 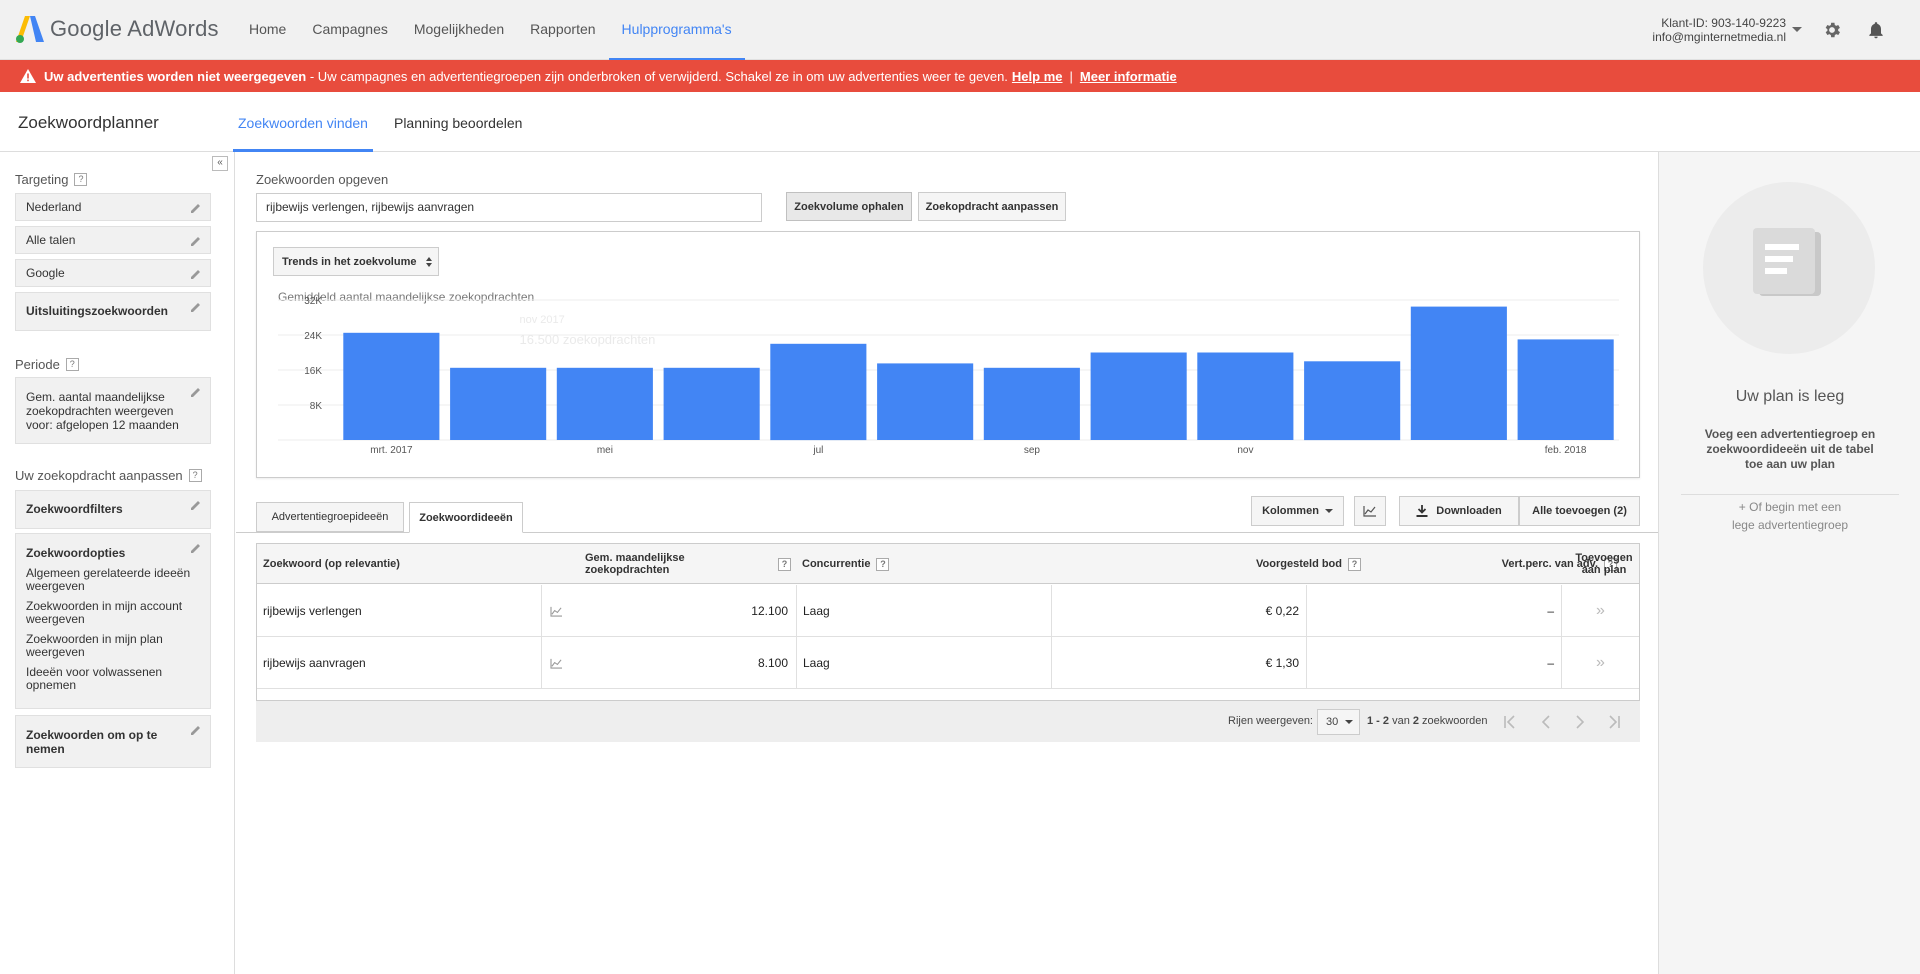 I want to click on nav-tools: Hulpprogramma's, so click(x=676, y=30).